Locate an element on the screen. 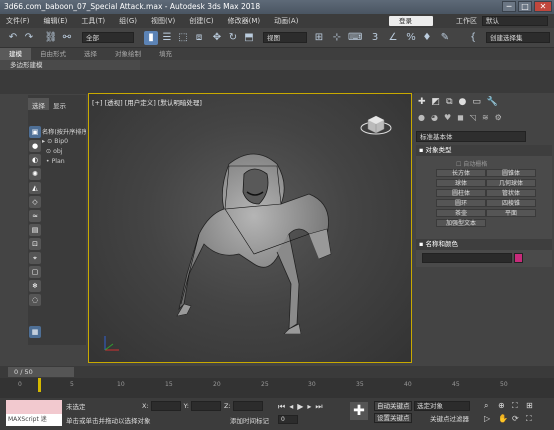  scene-list-header: 名称(按升序排序) is located at coordinates (64, 131).